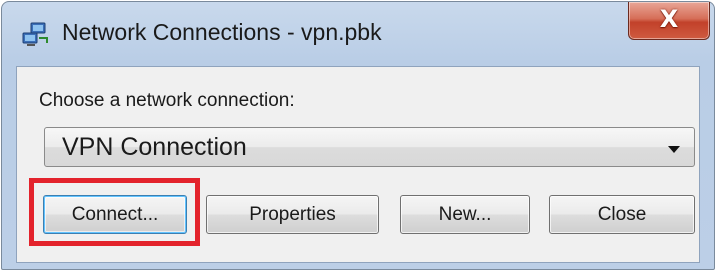 Image resolution: width=718 pixels, height=273 pixels. I want to click on chevron-down-icon, so click(674, 149).